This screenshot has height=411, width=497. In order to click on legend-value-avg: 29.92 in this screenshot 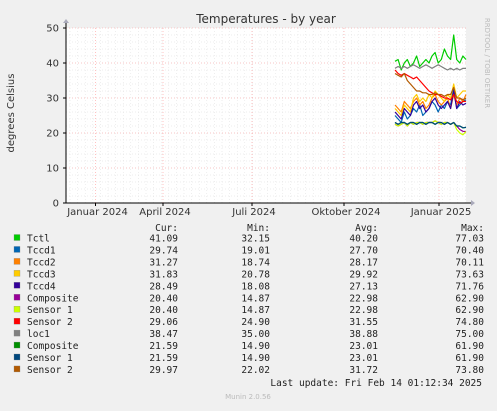, I will do `click(363, 274)`.